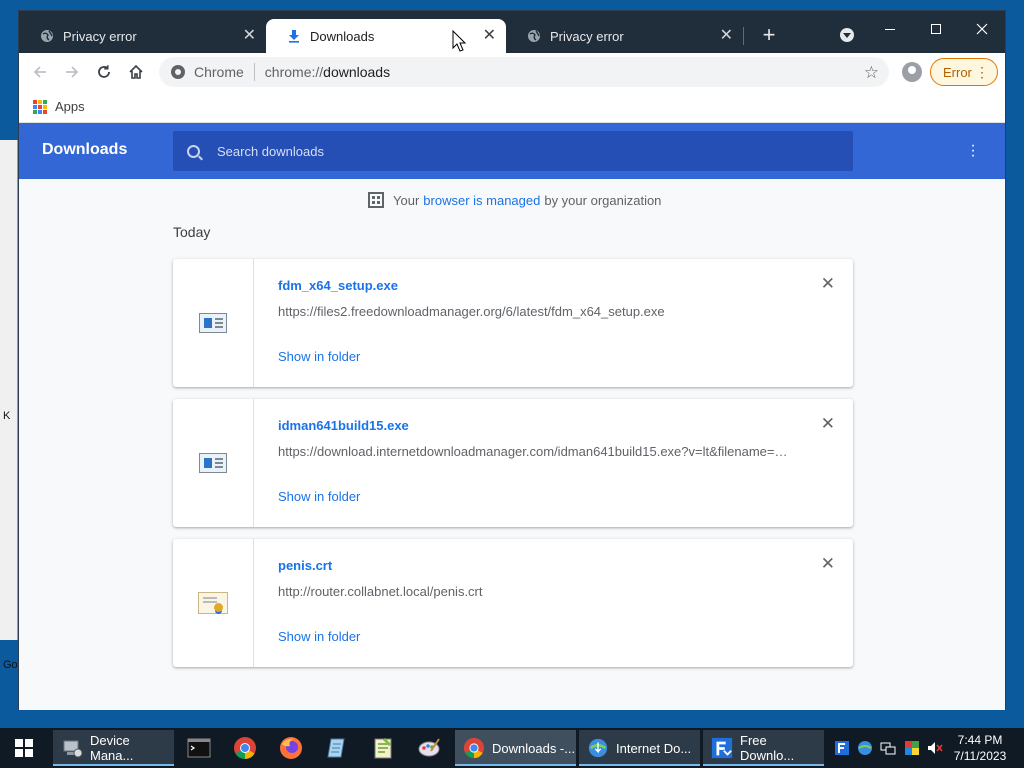 The image size is (1024, 768). Describe the element at coordinates (193, 151) in the screenshot. I see `search-icon` at that location.